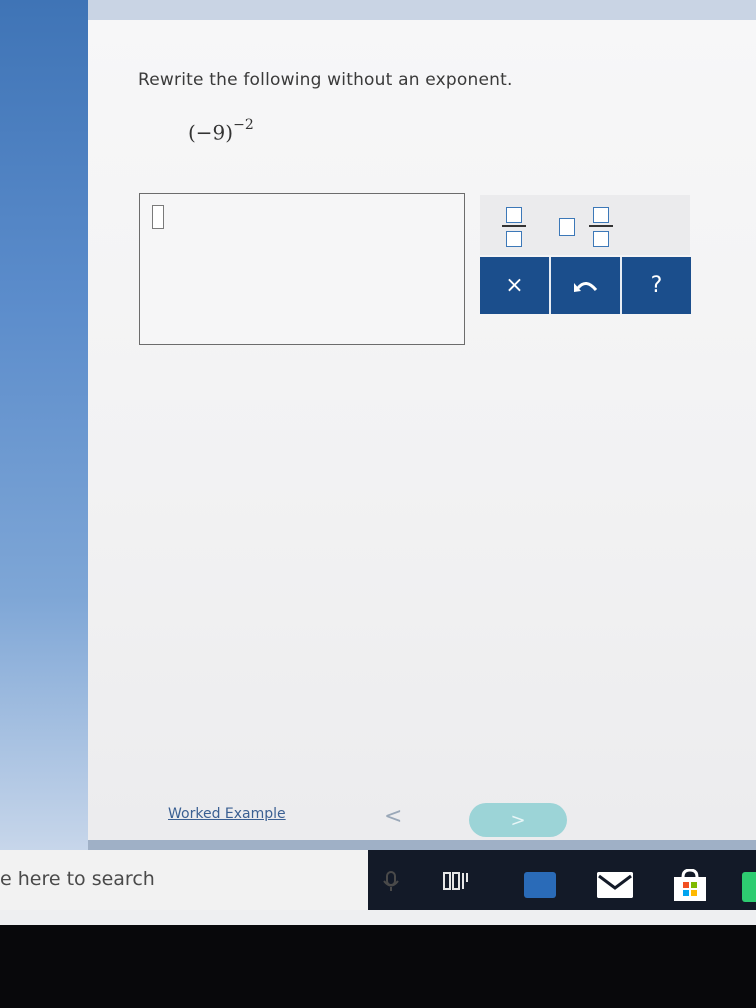 This screenshot has width=756, height=1008. I want to click on microphone-icon, so click(391, 881).